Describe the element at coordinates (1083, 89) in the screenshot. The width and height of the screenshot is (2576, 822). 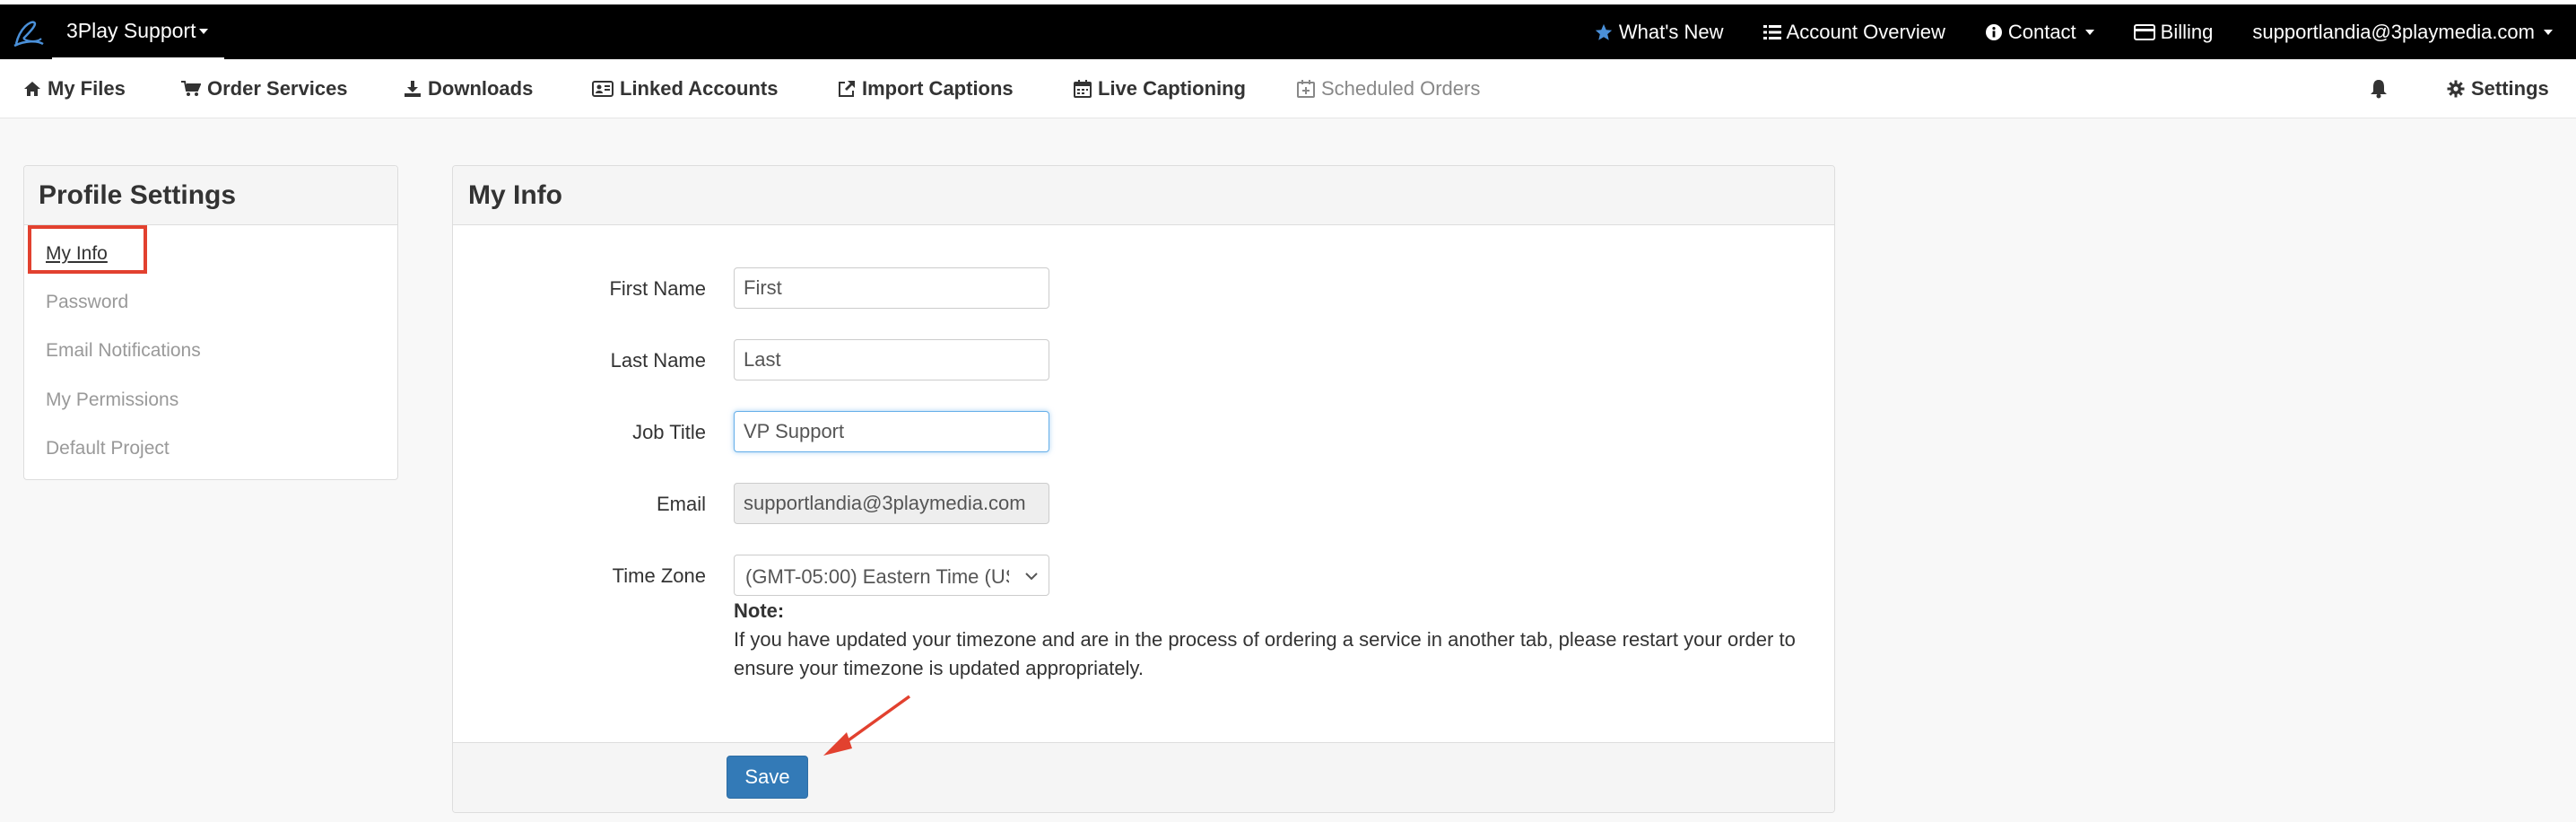
I see `calendar-icon` at that location.